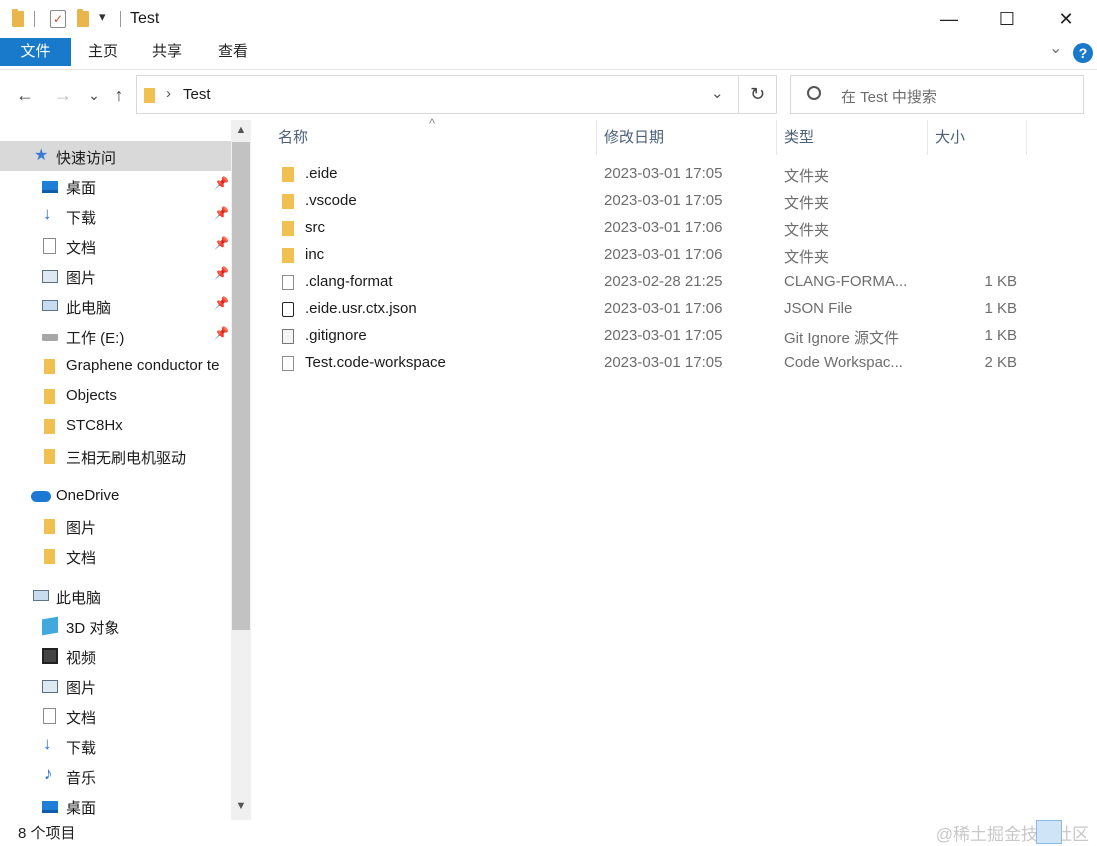 The height and width of the screenshot is (846, 1097). I want to click on sidebar-item-3d-objects: 3D 对象, so click(116, 626).